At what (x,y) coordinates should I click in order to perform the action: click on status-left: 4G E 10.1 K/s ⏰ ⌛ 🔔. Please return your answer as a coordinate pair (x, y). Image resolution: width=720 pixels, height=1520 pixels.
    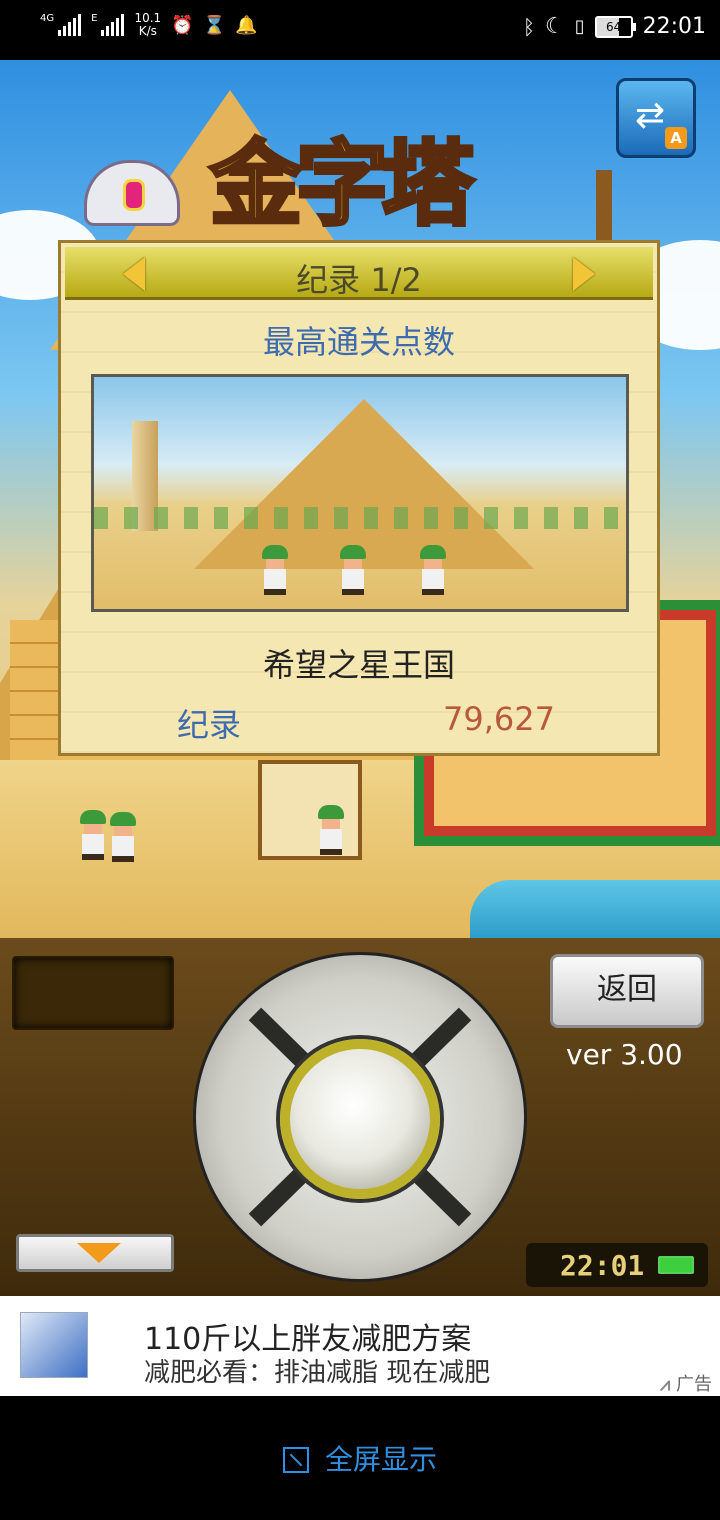
    Looking at the image, I should click on (148, 25).